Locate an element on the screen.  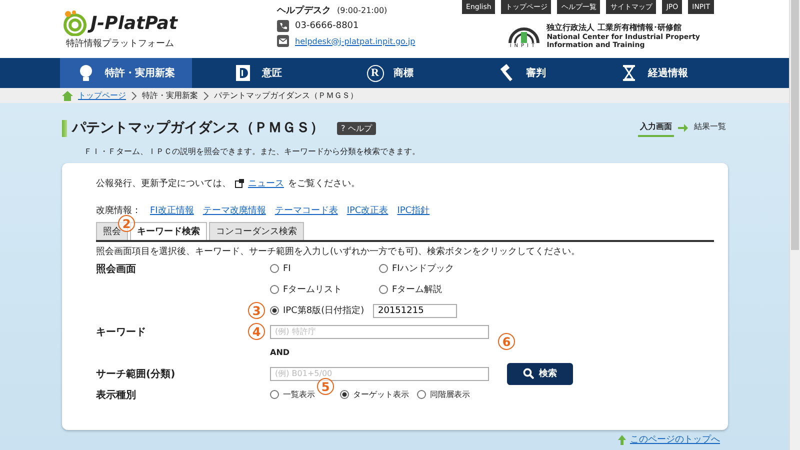
annotation-number: 5 is located at coordinates (325, 386).